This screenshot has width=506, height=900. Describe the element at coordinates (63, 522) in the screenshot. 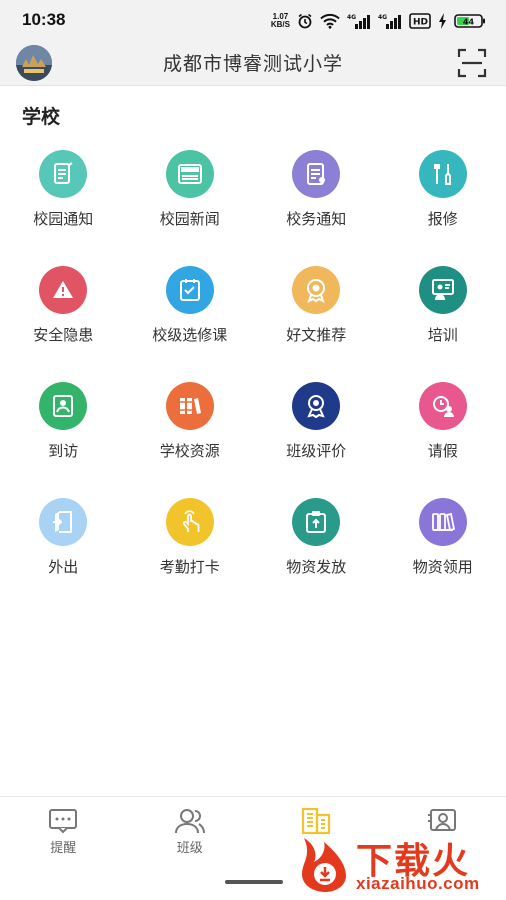

I see `door-icon` at that location.